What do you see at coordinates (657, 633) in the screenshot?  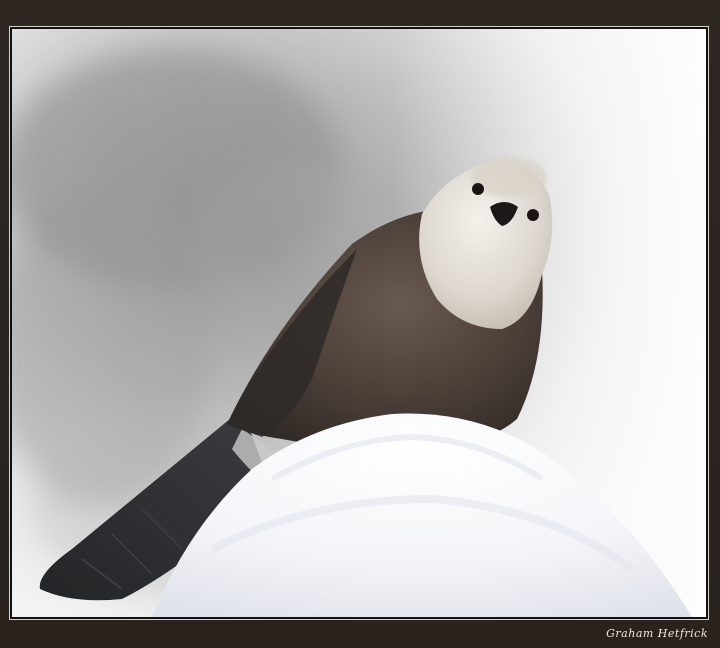 I see `photographer-signature: Graham Hetfrick` at bounding box center [657, 633].